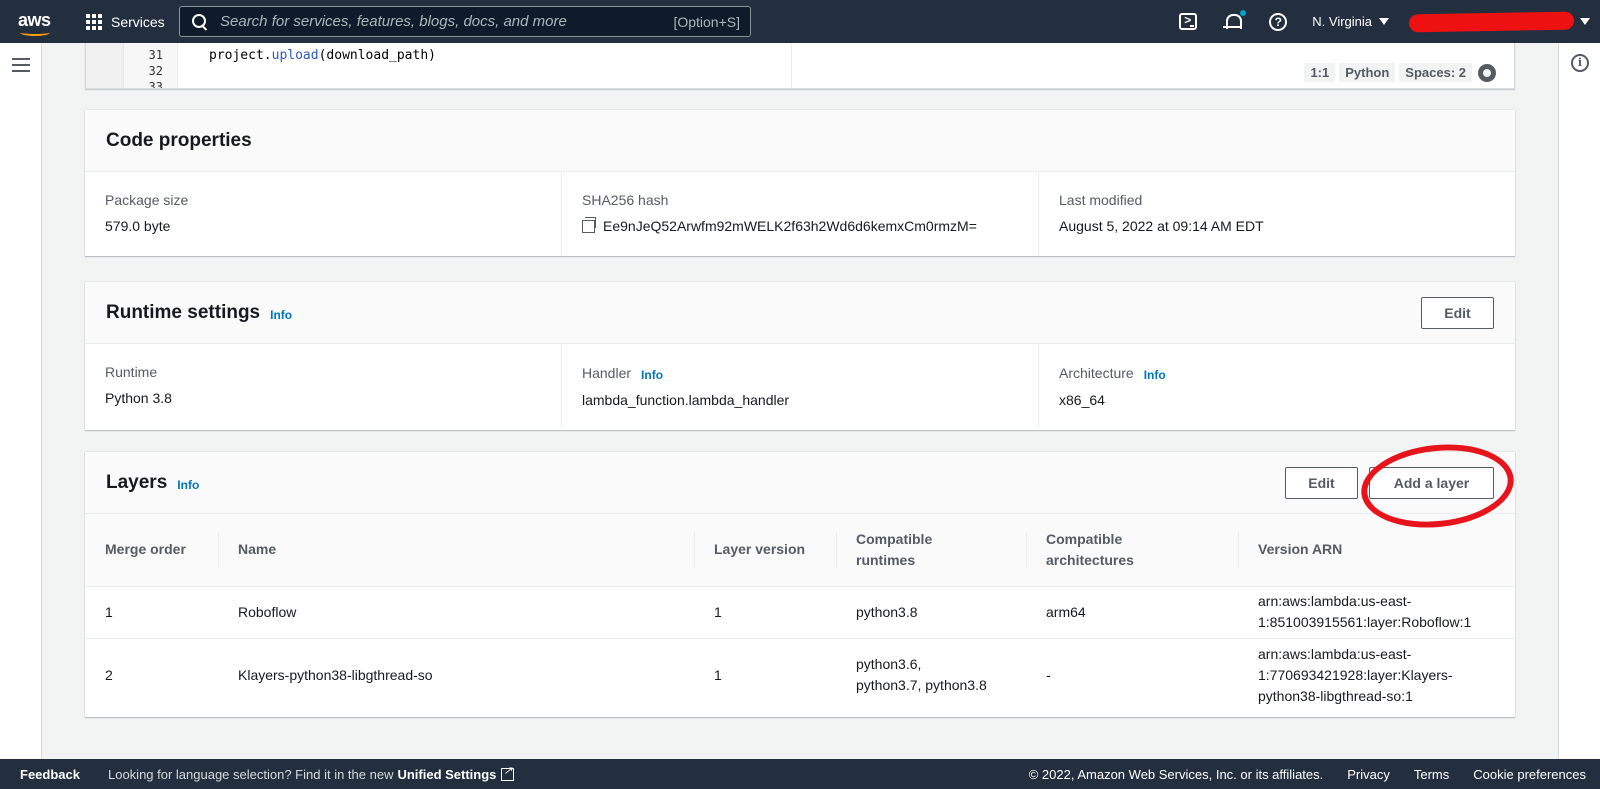 The height and width of the screenshot is (789, 1600). Describe the element at coordinates (1335, 695) in the screenshot. I see `arn-text: python38-libgthread-so:1` at that location.